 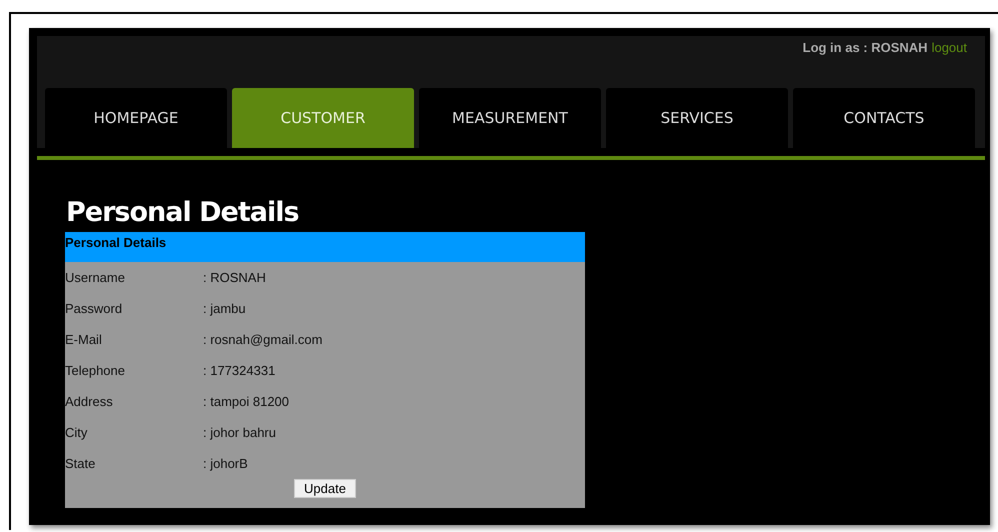 What do you see at coordinates (262, 339) in the screenshot?
I see `field-value: : rosnah@gmail.com` at bounding box center [262, 339].